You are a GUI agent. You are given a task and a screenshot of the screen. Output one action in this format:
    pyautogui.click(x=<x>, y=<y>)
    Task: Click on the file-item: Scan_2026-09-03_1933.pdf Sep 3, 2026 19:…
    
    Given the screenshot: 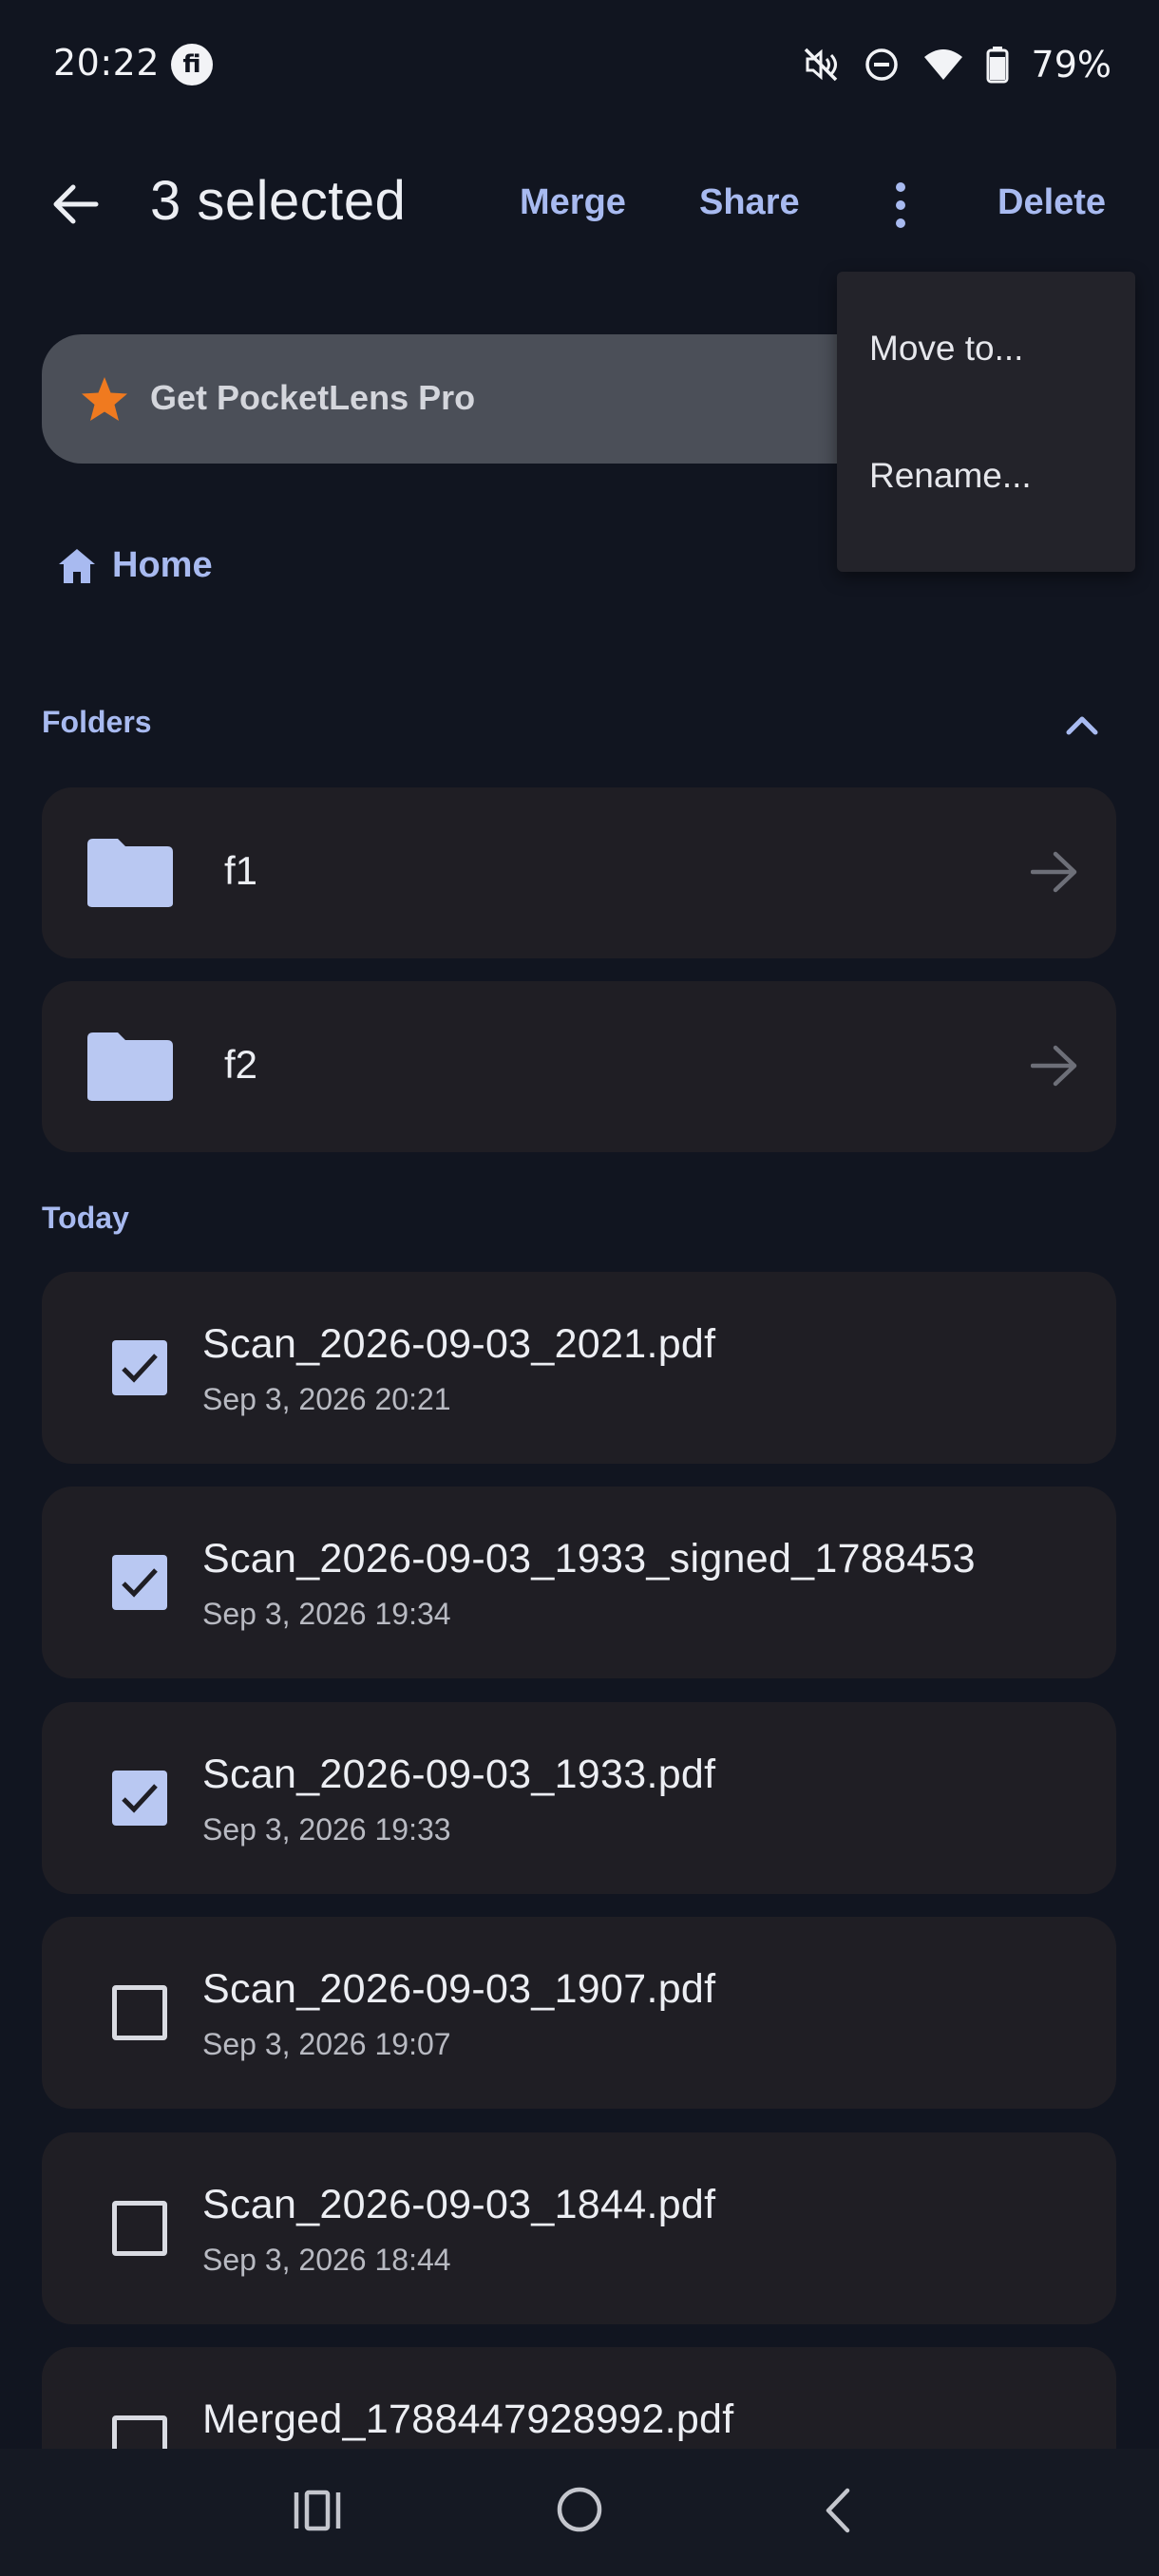 What is the action you would take?
    pyautogui.click(x=579, y=1798)
    